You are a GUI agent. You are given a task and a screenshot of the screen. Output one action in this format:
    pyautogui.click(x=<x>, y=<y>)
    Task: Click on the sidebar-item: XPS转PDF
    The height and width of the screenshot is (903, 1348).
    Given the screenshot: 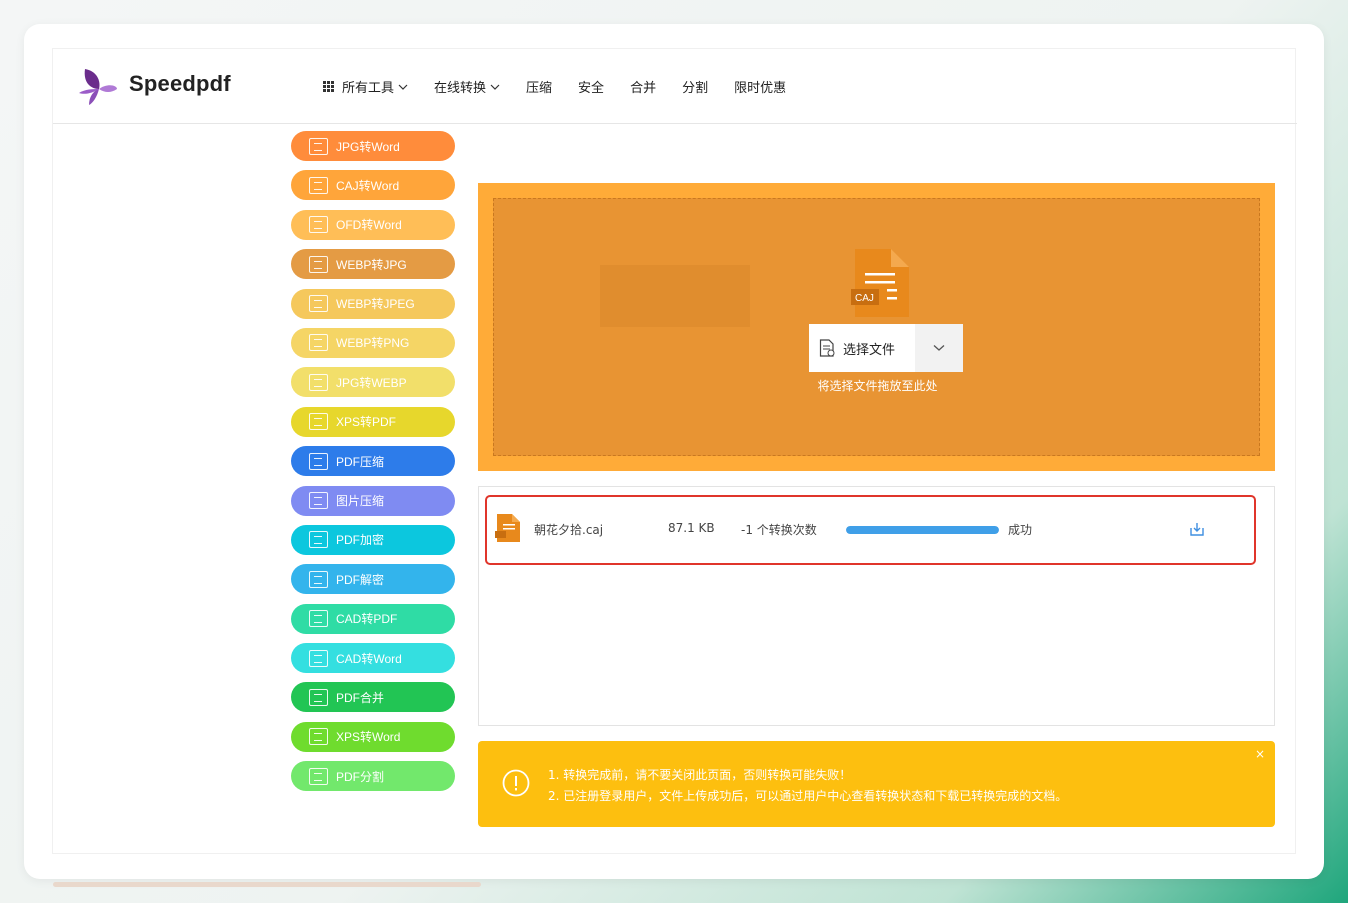 What is the action you would take?
    pyautogui.click(x=373, y=421)
    